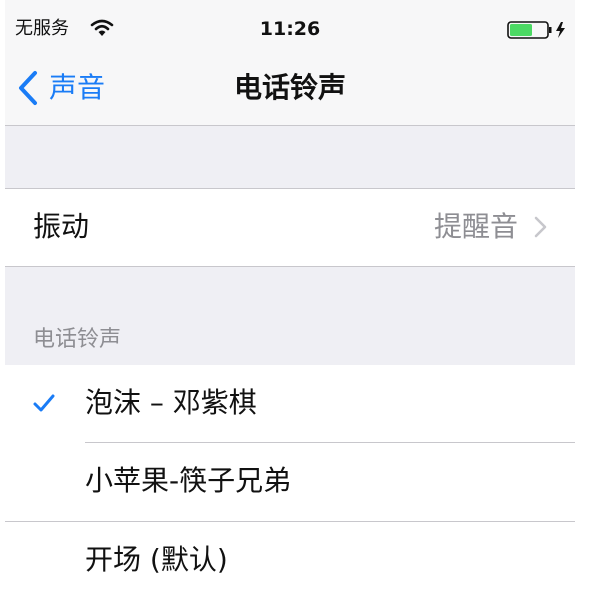 Image resolution: width=600 pixels, height=600 pixels. Describe the element at coordinates (61, 226) in the screenshot. I see `vibration-label: 振动` at that location.